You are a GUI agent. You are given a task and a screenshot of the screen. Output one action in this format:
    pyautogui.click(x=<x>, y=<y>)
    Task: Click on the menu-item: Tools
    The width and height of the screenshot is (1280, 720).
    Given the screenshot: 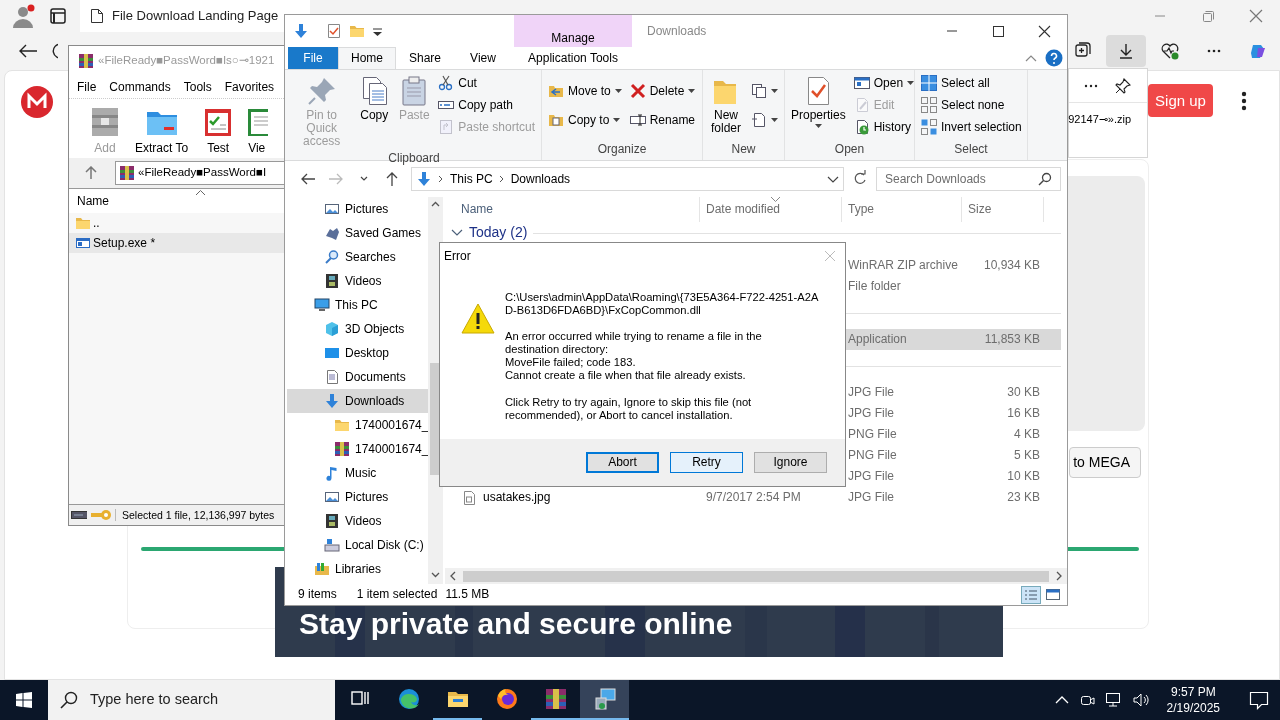 What is the action you would take?
    pyautogui.click(x=197, y=87)
    